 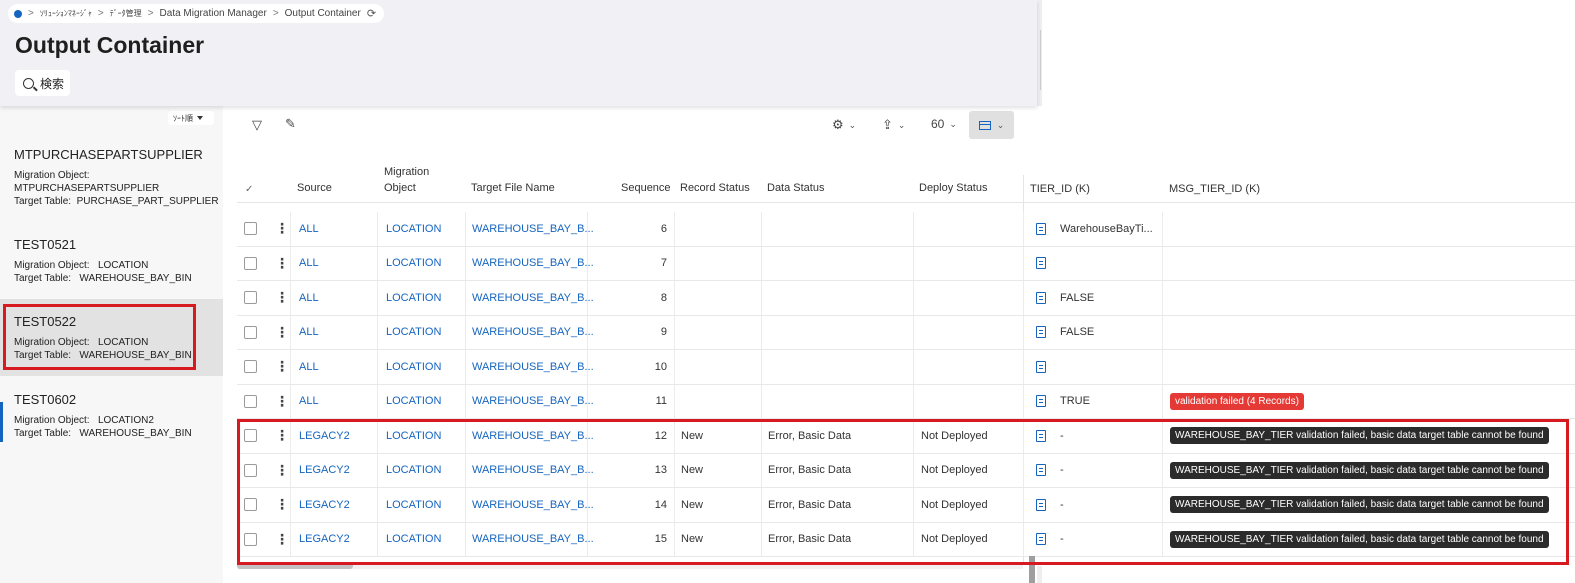 What do you see at coordinates (1214, 189) in the screenshot?
I see `column-header-msg-tier-id: MSG_TIER_ID (K)` at bounding box center [1214, 189].